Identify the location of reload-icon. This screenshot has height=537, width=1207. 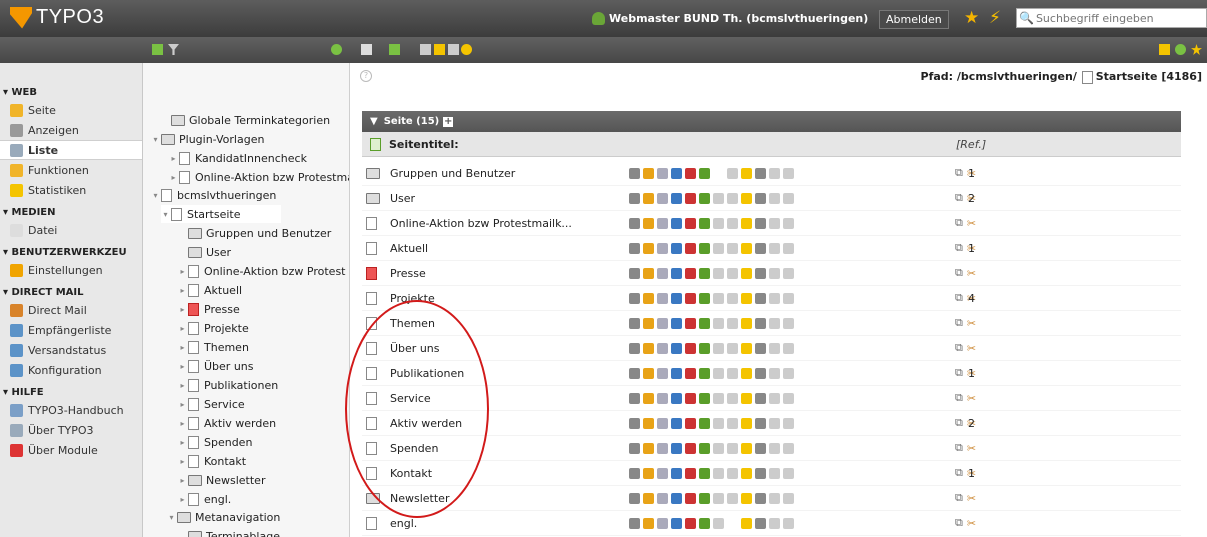
(1180, 49).